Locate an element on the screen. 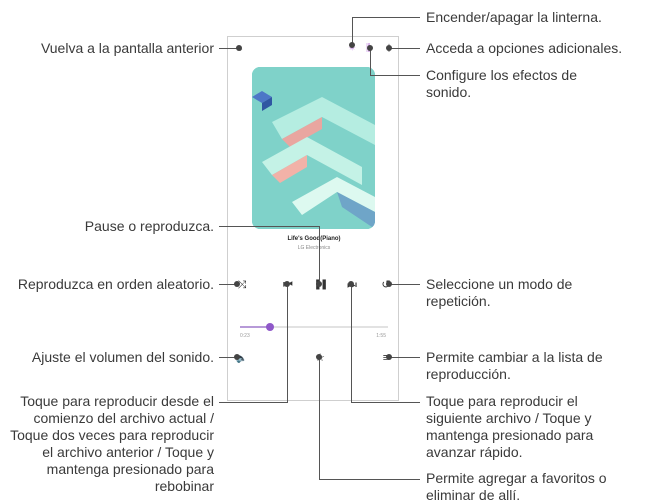 The width and height of the screenshot is (648, 504). progress-knob is located at coordinates (269, 327).